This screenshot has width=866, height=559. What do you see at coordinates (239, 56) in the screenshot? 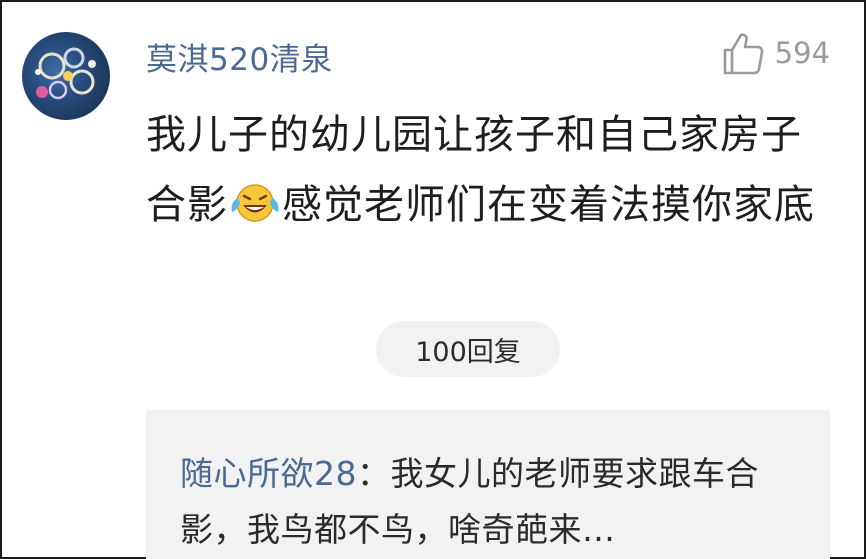
I see `comment-username: 莫淇520清泉` at bounding box center [239, 56].